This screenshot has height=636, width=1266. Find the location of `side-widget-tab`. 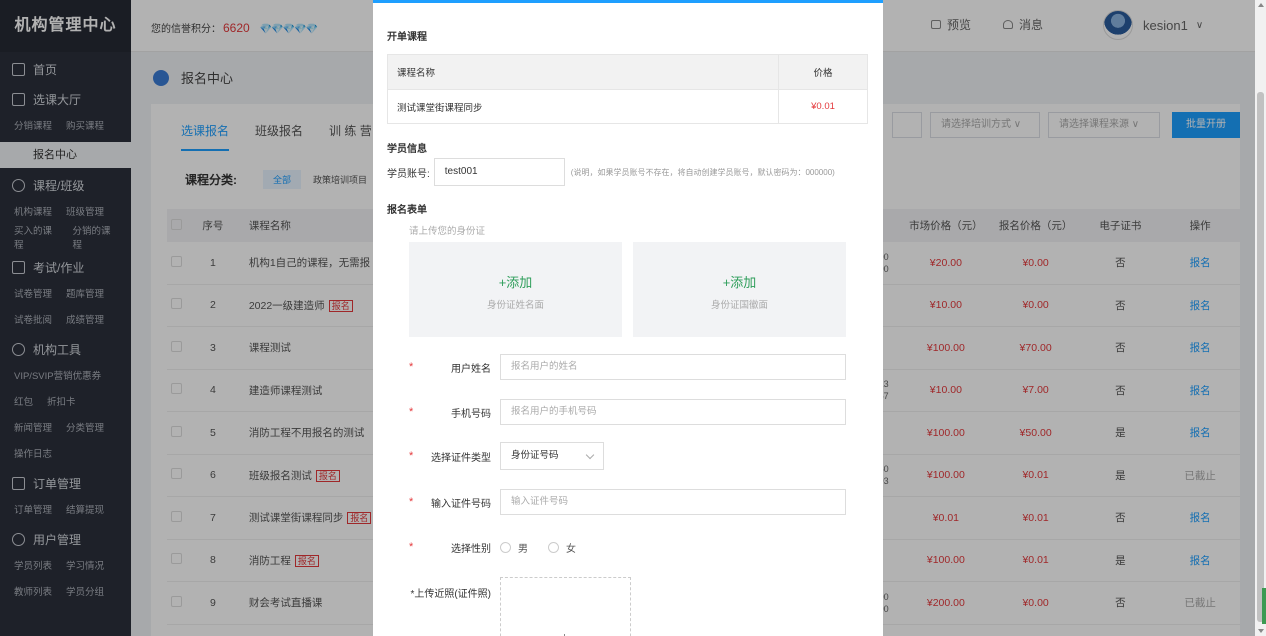

side-widget-tab is located at coordinates (1264, 606).